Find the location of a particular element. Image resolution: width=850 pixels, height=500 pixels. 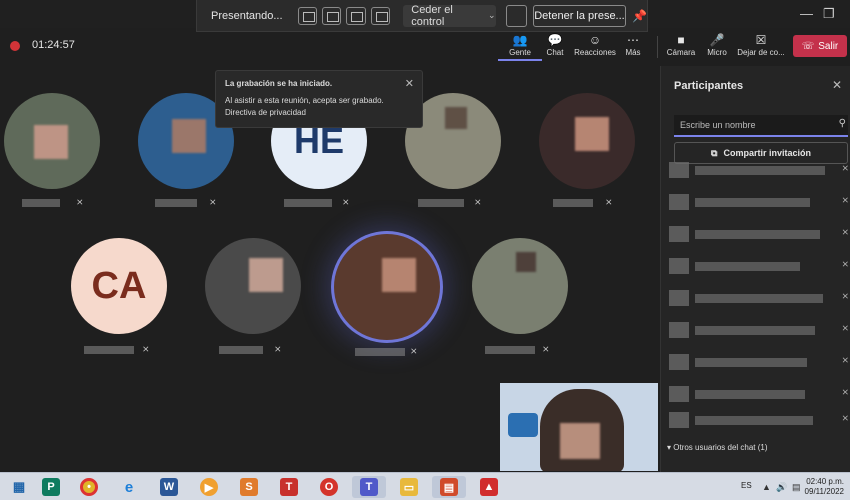

opera-app: O is located at coordinates (329, 487).